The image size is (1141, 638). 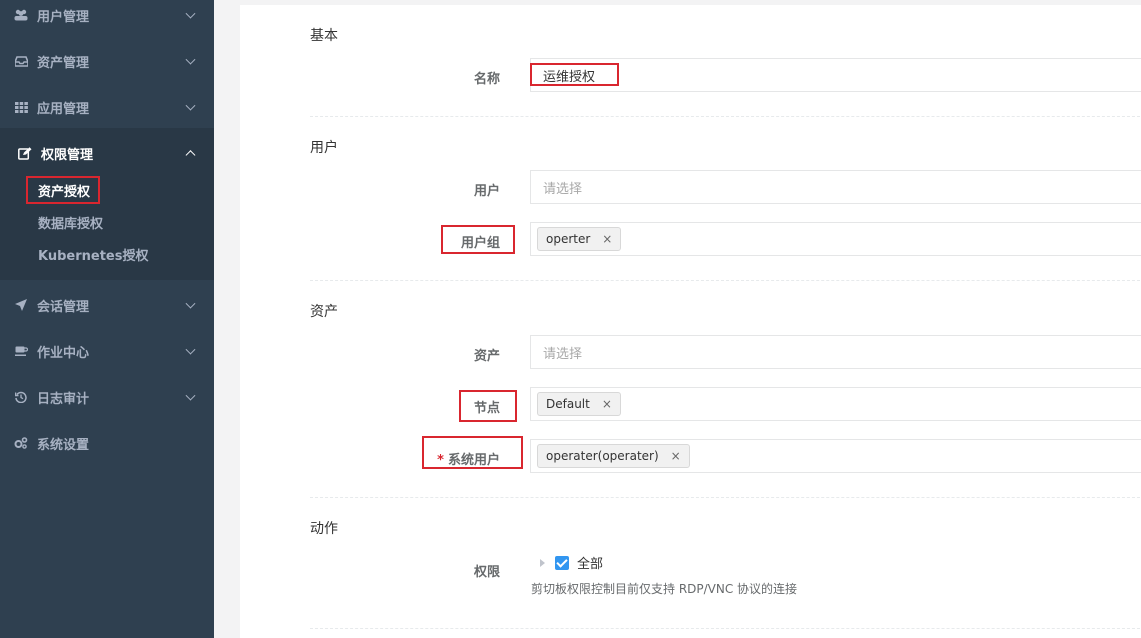 I want to click on node-tag: Default ×, so click(x=579, y=404).